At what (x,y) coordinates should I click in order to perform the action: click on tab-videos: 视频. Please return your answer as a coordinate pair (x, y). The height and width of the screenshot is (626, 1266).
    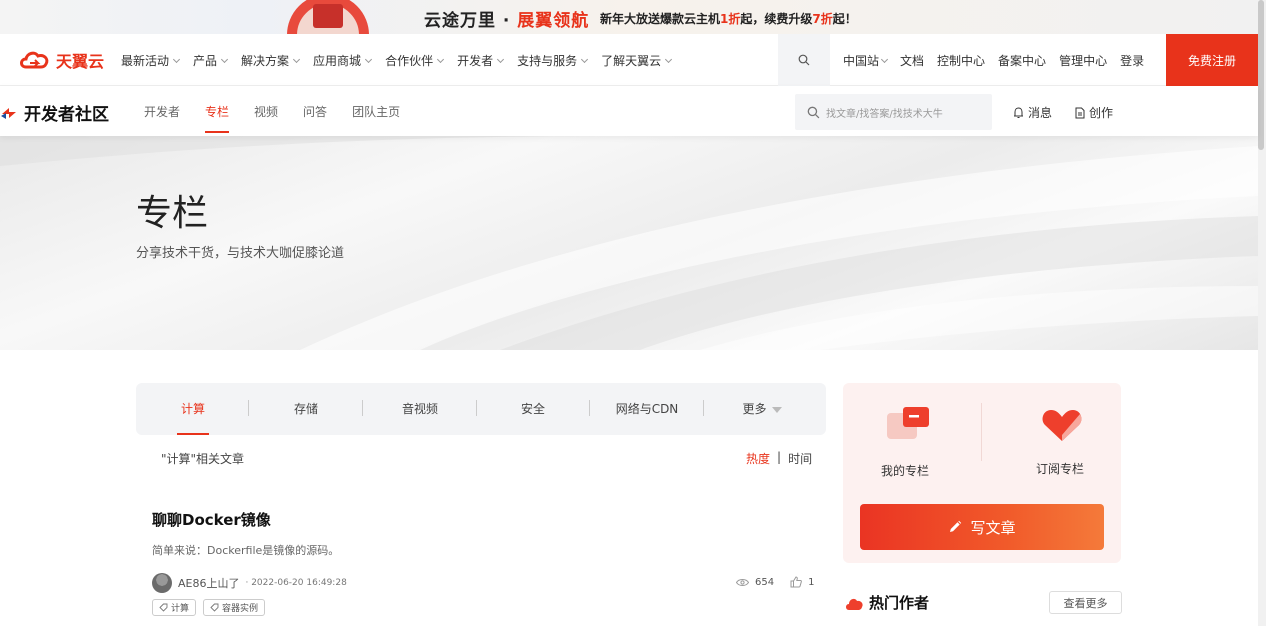
    Looking at the image, I should click on (266, 111).